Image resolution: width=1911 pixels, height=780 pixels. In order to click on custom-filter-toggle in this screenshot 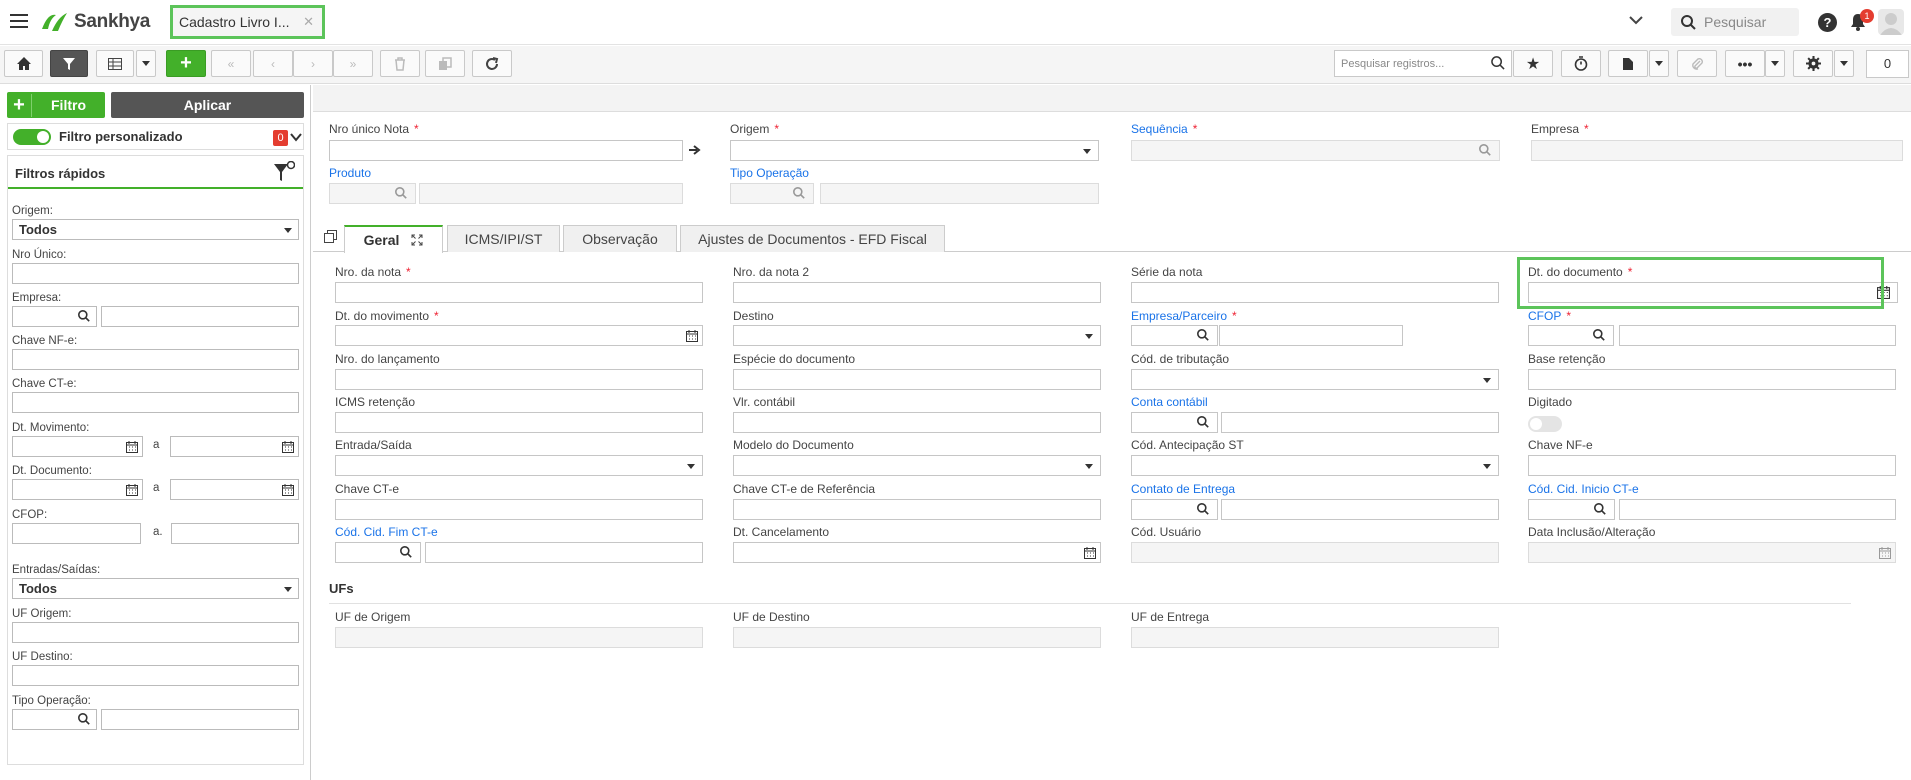, I will do `click(32, 136)`.